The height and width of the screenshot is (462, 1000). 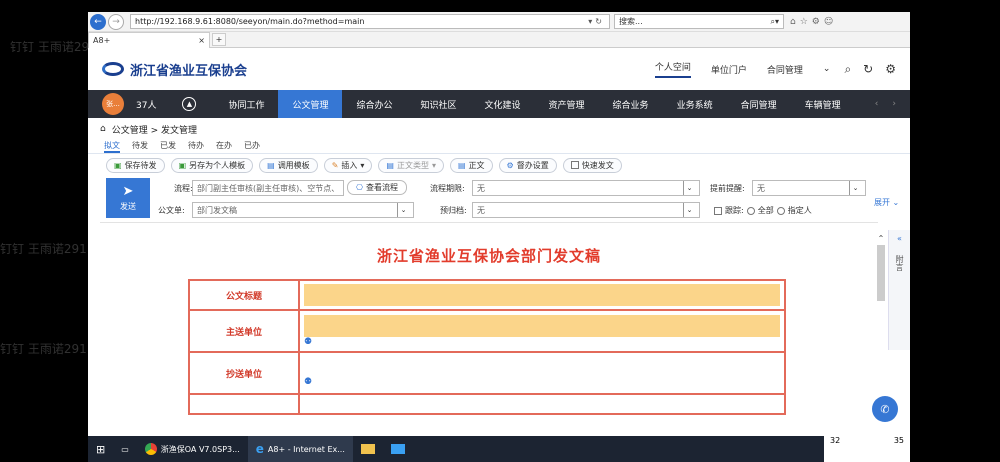 What do you see at coordinates (542, 373) in the screenshot?
I see `cc-recipient-input: ⚉` at bounding box center [542, 373].